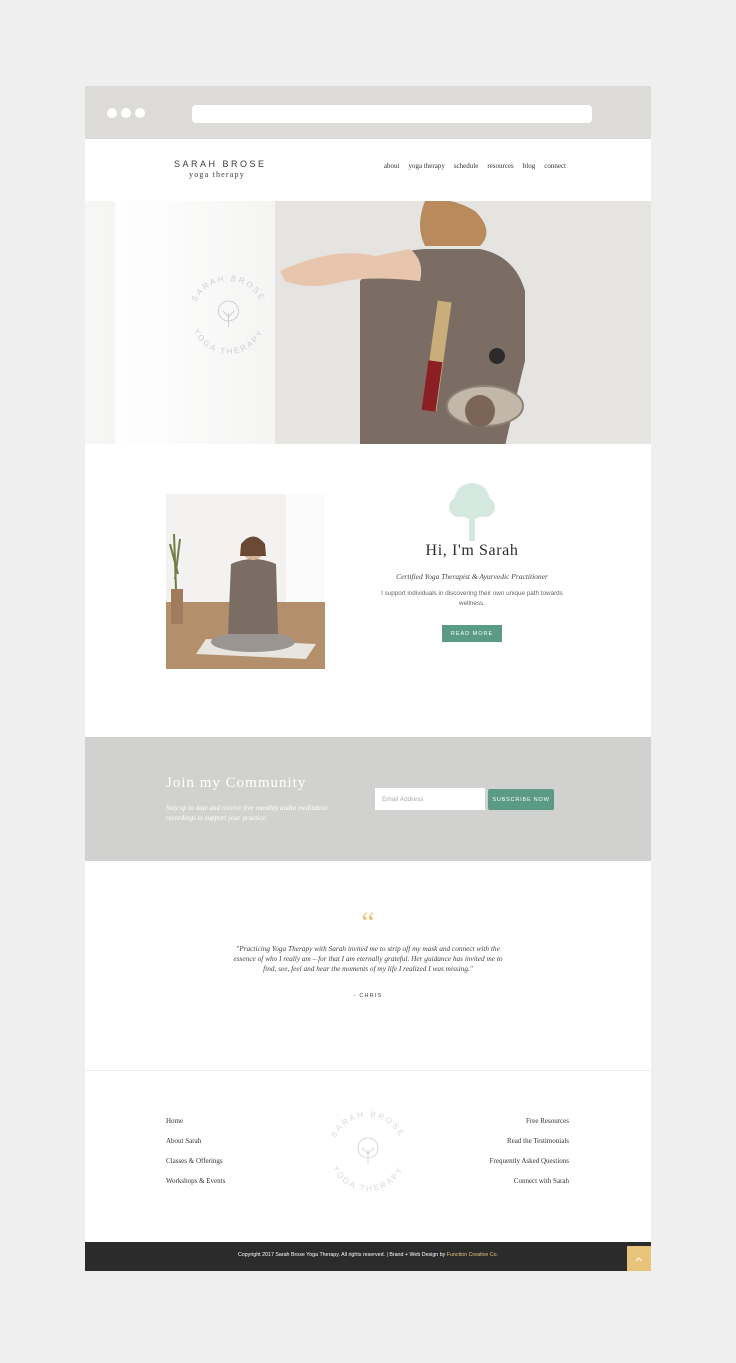 Image resolution: width=736 pixels, height=1363 pixels. What do you see at coordinates (392, 166) in the screenshot?
I see `nav-about: about` at bounding box center [392, 166].